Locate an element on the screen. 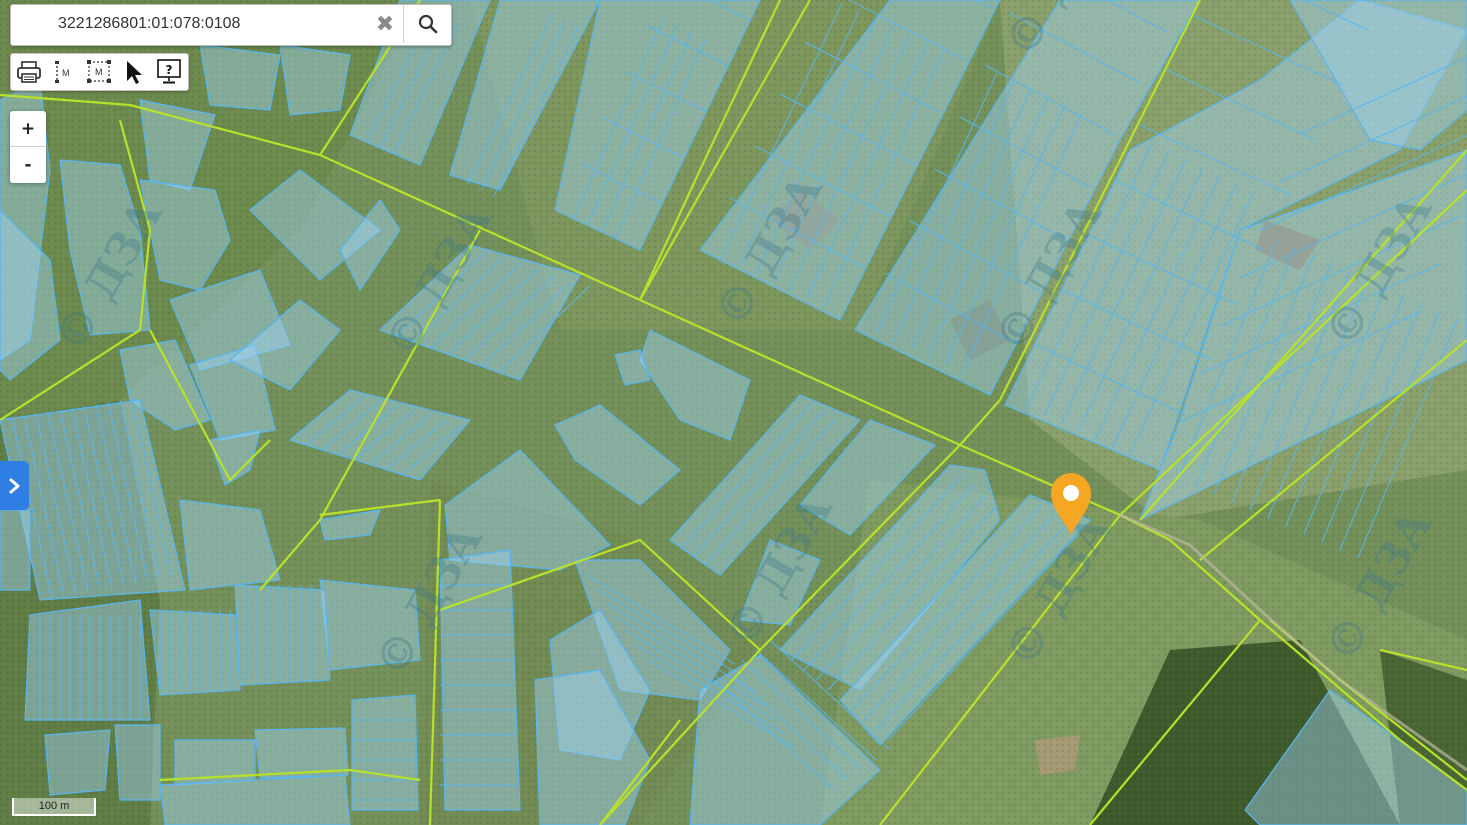 The image size is (1467, 825). zoom-in-button: + is located at coordinates (28, 129).